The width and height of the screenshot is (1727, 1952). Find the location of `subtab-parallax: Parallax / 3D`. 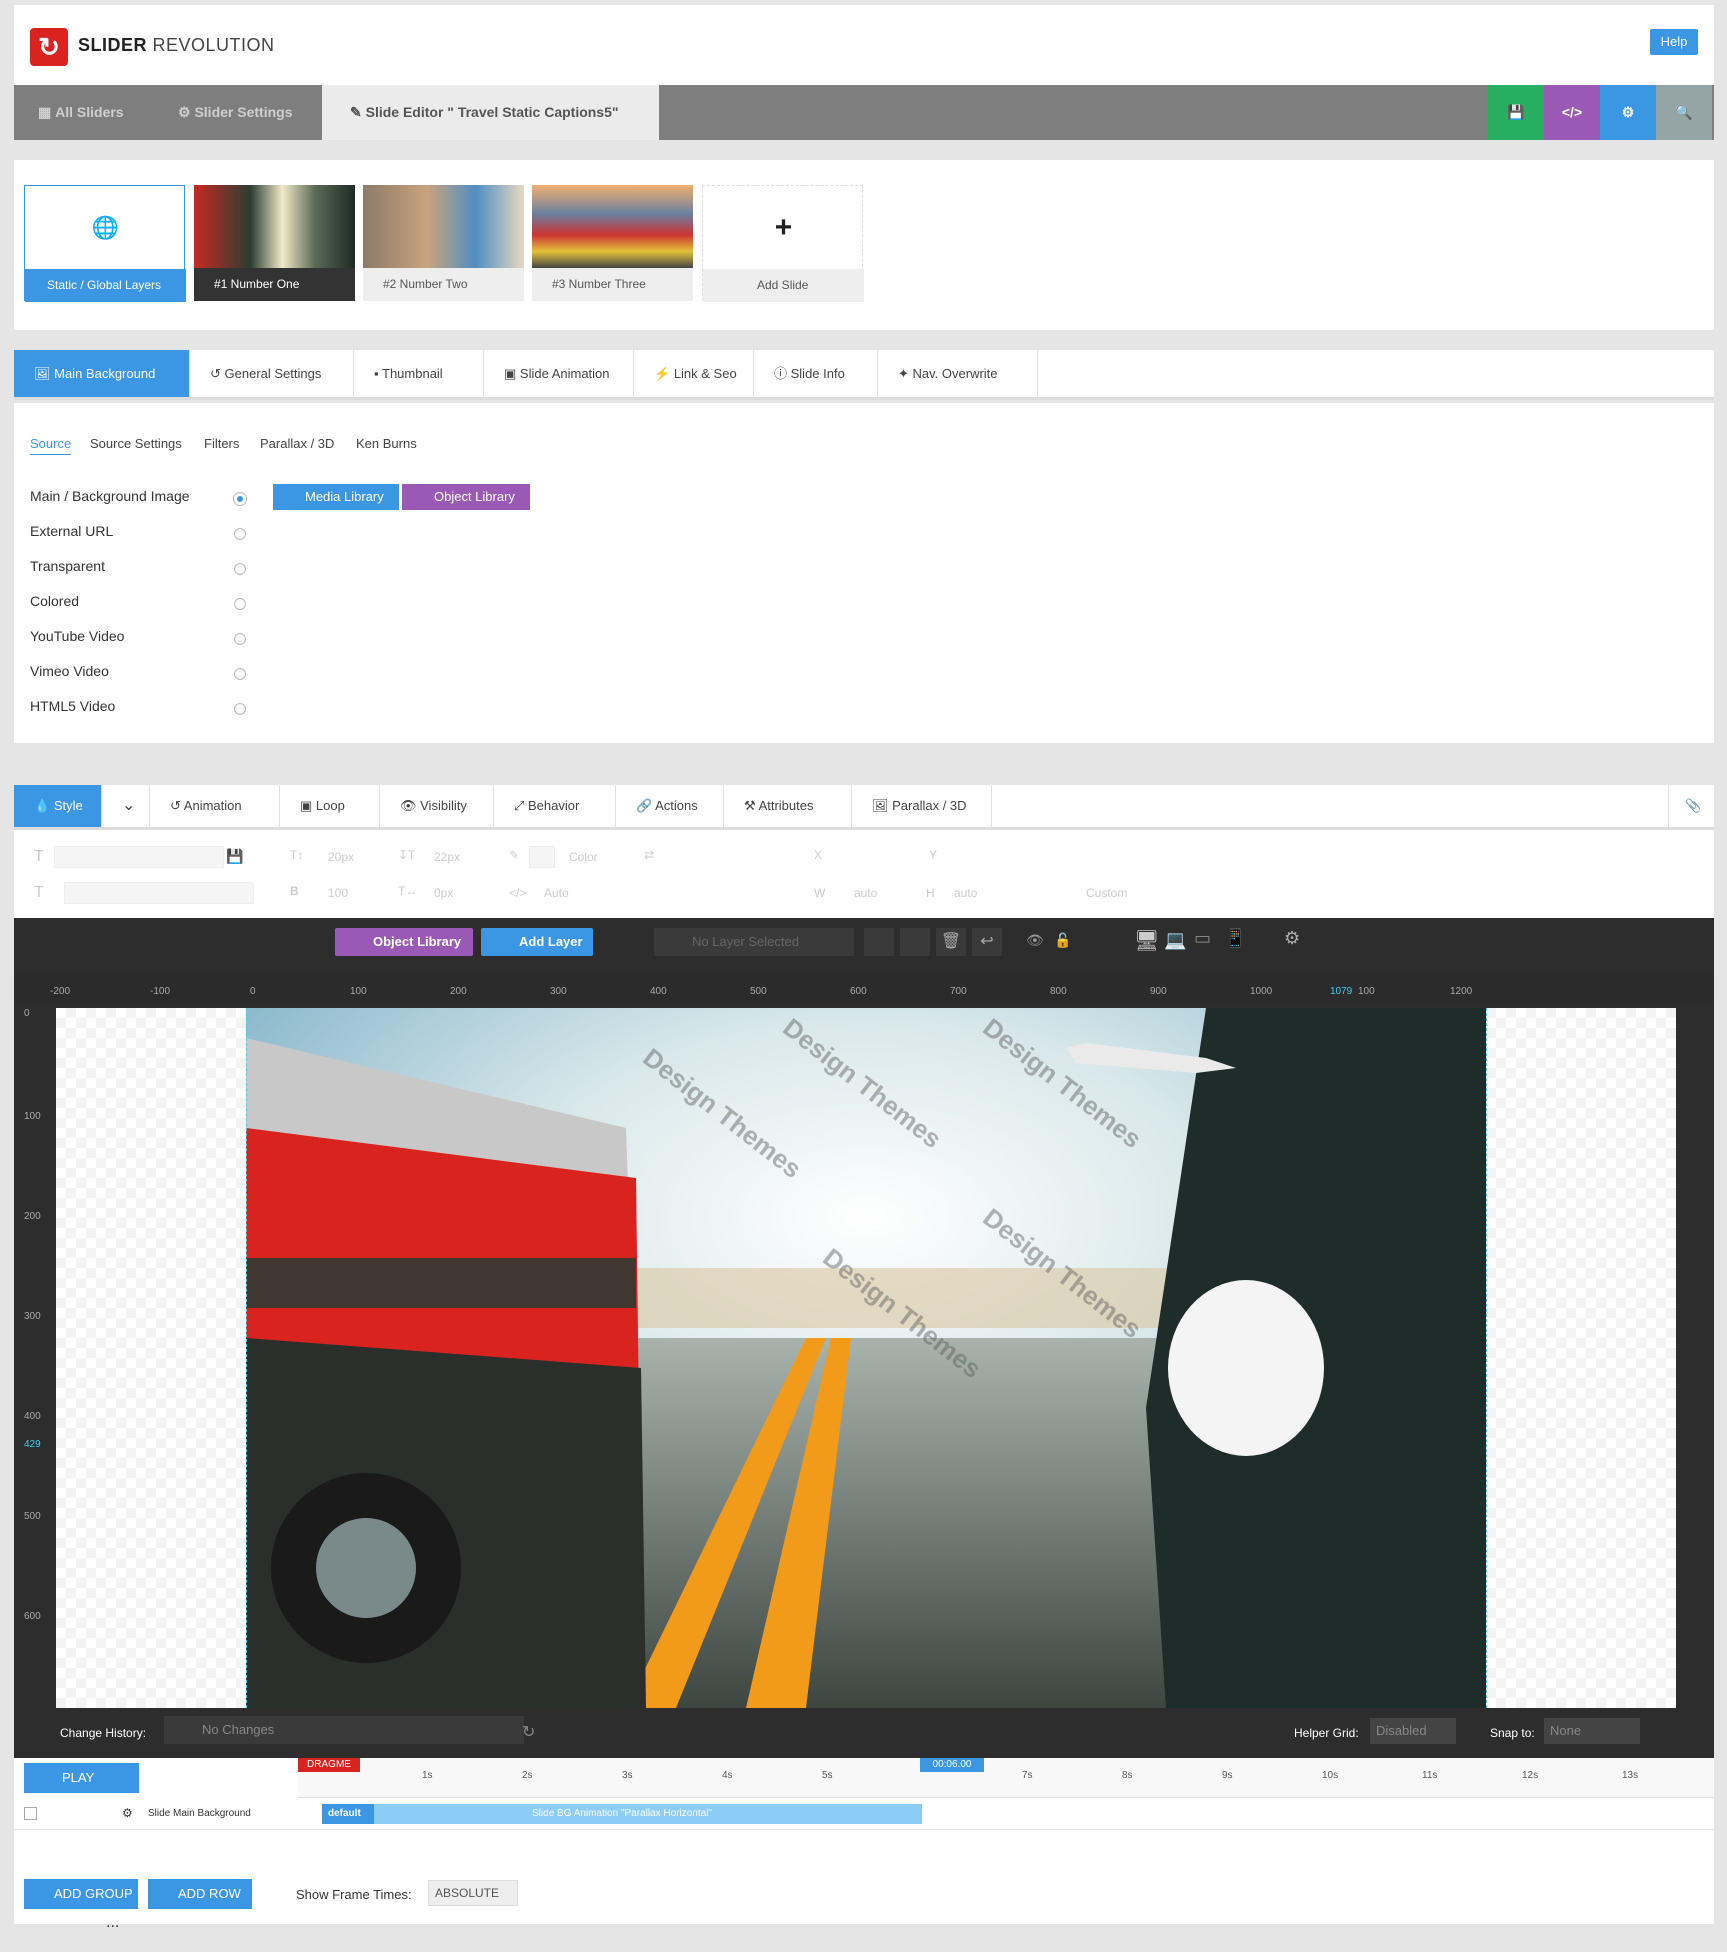

subtab-parallax: Parallax / 3D is located at coordinates (297, 443).